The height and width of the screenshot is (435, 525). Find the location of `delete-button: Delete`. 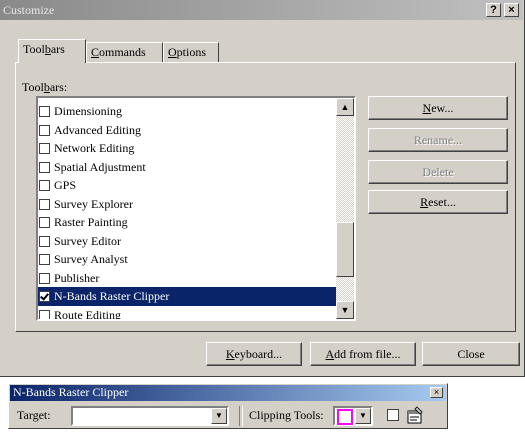

delete-button: Delete is located at coordinates (438, 172).